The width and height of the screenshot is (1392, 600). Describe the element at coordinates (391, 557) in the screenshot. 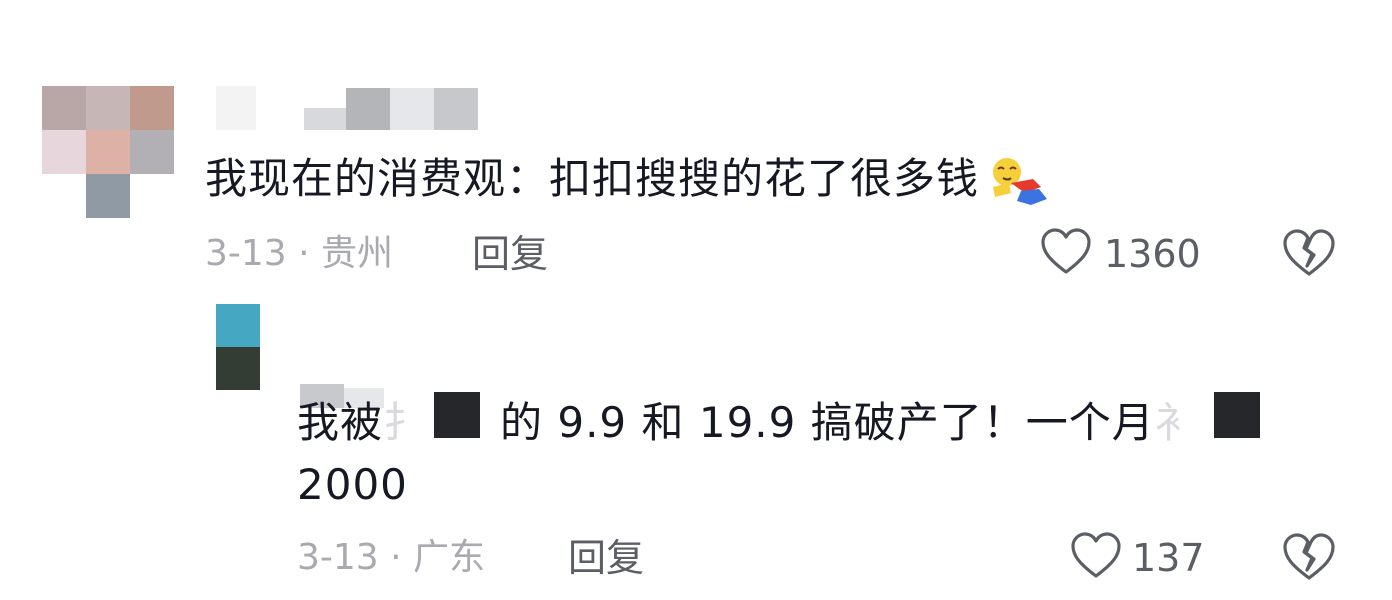

I see `comment-meta: 3-13 · 广东` at that location.